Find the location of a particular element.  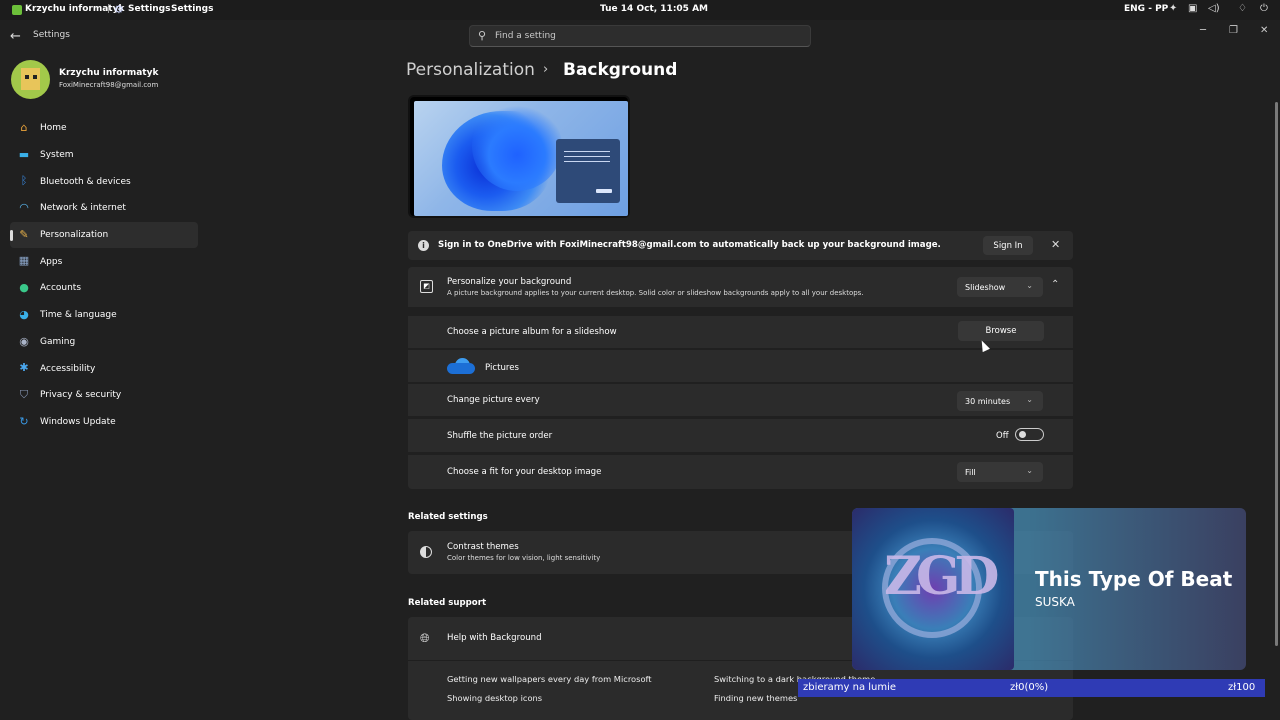

help-link: Showing desktop icons is located at coordinates (494, 698).